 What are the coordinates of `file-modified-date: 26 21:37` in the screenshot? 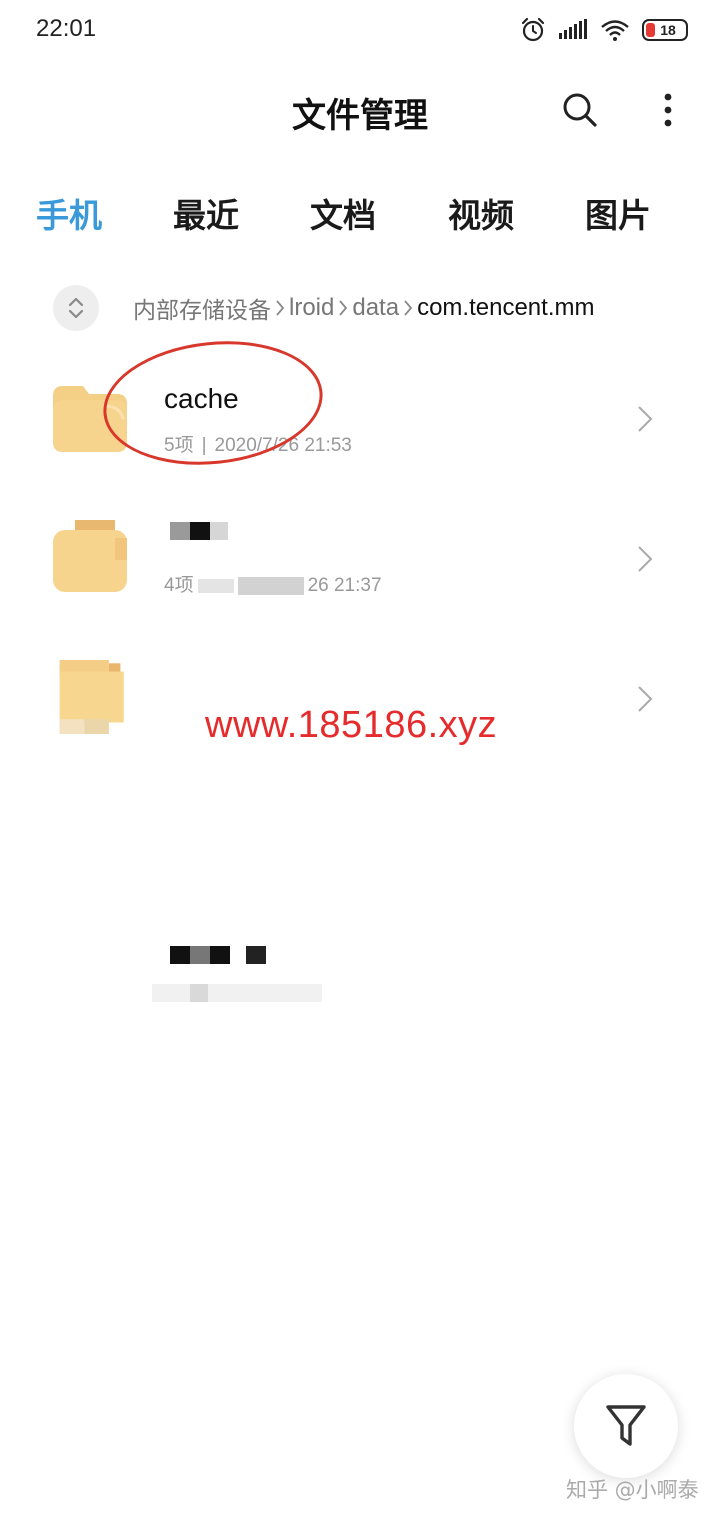 It's located at (344, 585).